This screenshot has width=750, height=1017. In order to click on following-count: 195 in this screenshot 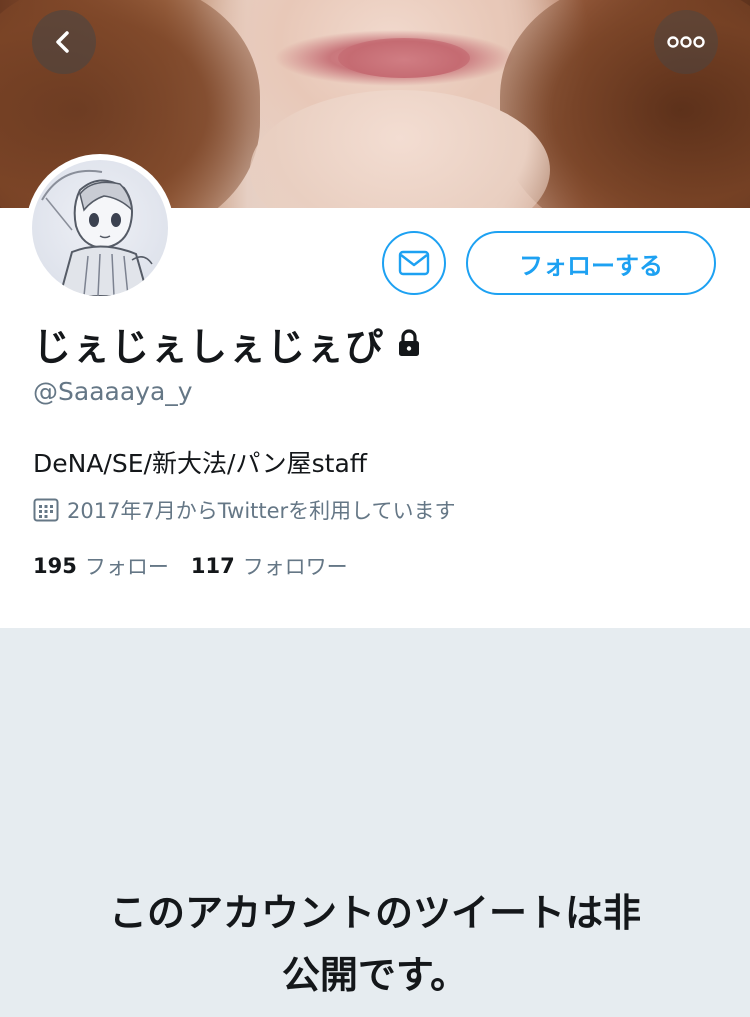, I will do `click(55, 566)`.